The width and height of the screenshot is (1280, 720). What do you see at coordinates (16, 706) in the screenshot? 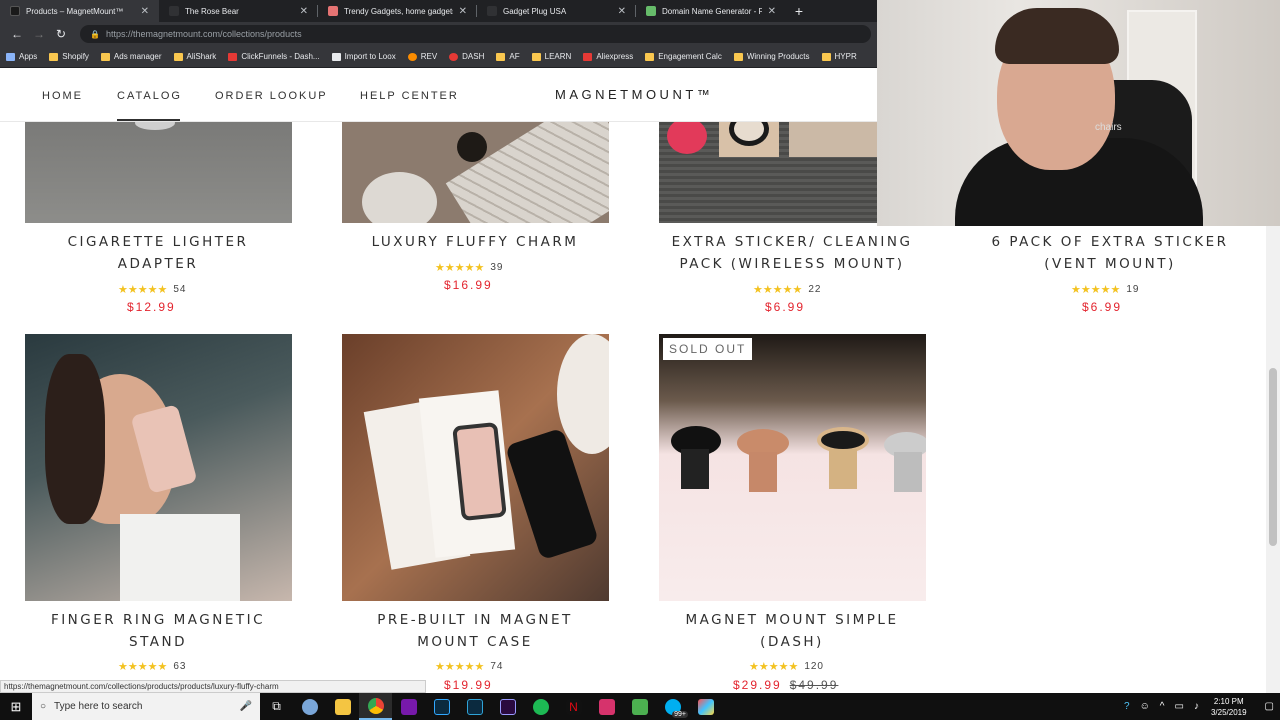
I see `windows-start-icon: ⊞` at bounding box center [16, 706].